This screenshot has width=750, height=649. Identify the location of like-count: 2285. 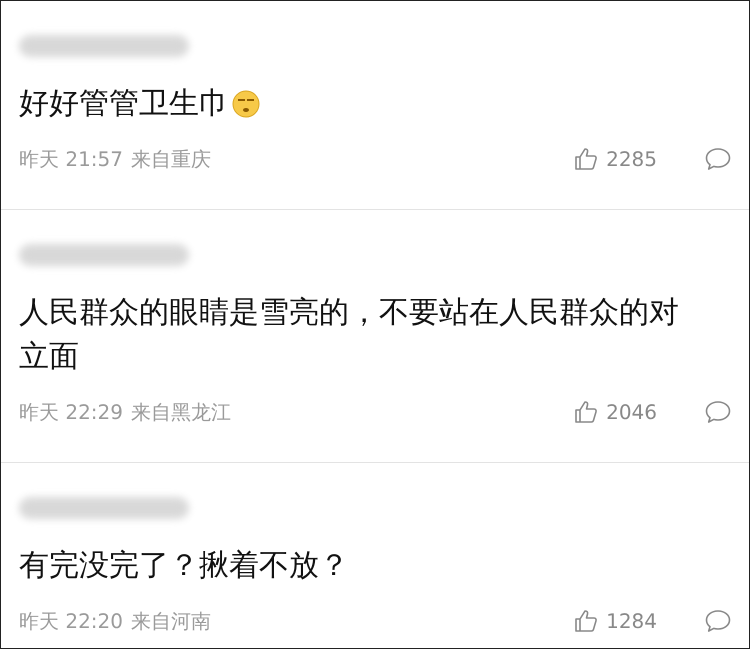
(631, 159).